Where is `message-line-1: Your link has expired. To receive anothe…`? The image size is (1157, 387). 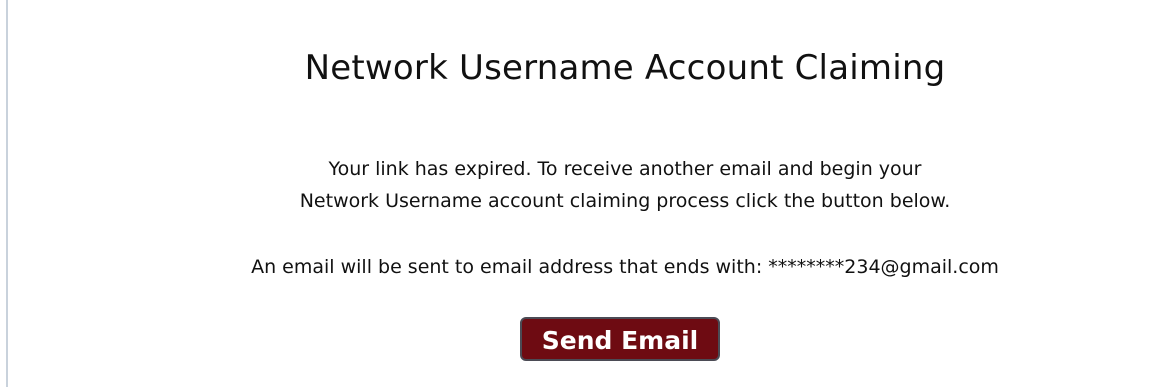
message-line-1: Your link has expired. To receive anothe… is located at coordinates (625, 169).